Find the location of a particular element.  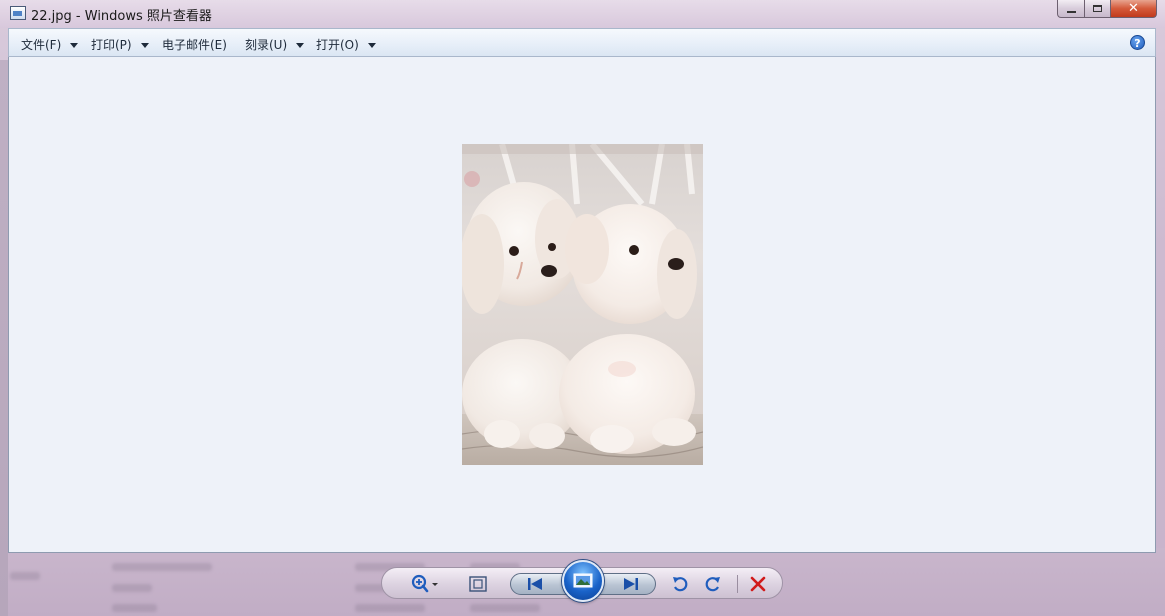

minimize-icon is located at coordinates (1071, 11).